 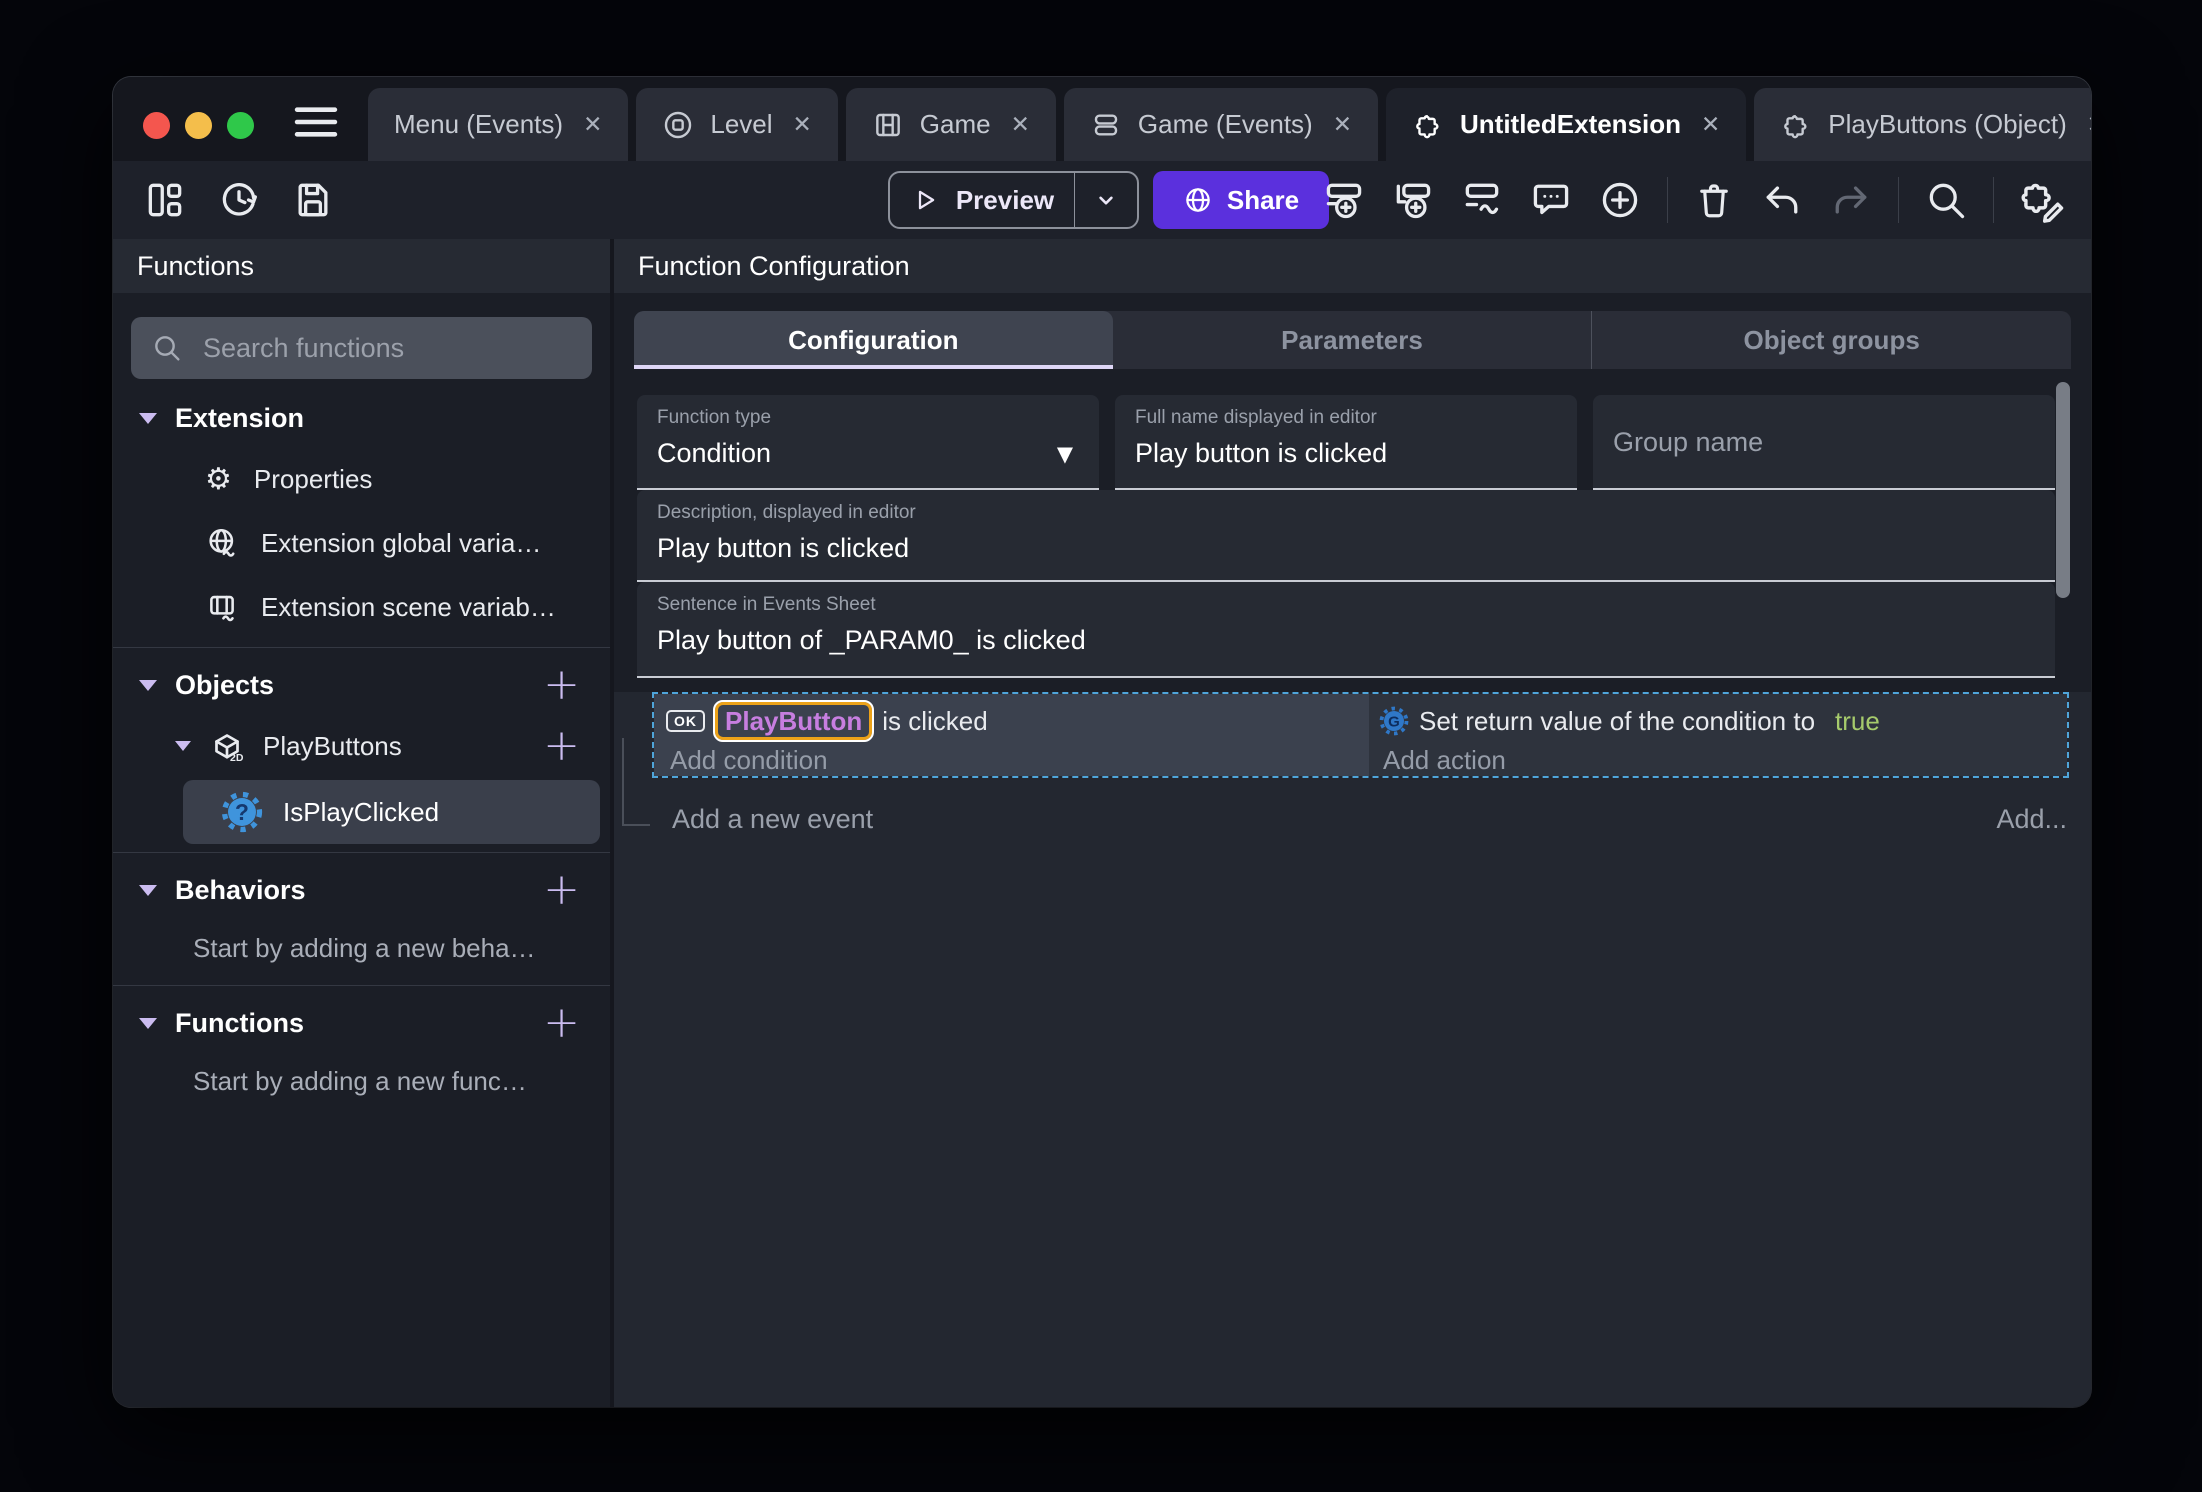 I want to click on group-name-input, so click(x=1824, y=442).